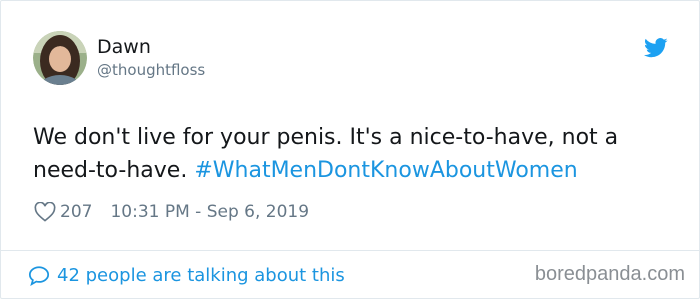 Image resolution: width=700 pixels, height=299 pixels. What do you see at coordinates (385, 170) in the screenshot?
I see `hashtag-link: #WhatMenDontKnowAboutWomen` at bounding box center [385, 170].